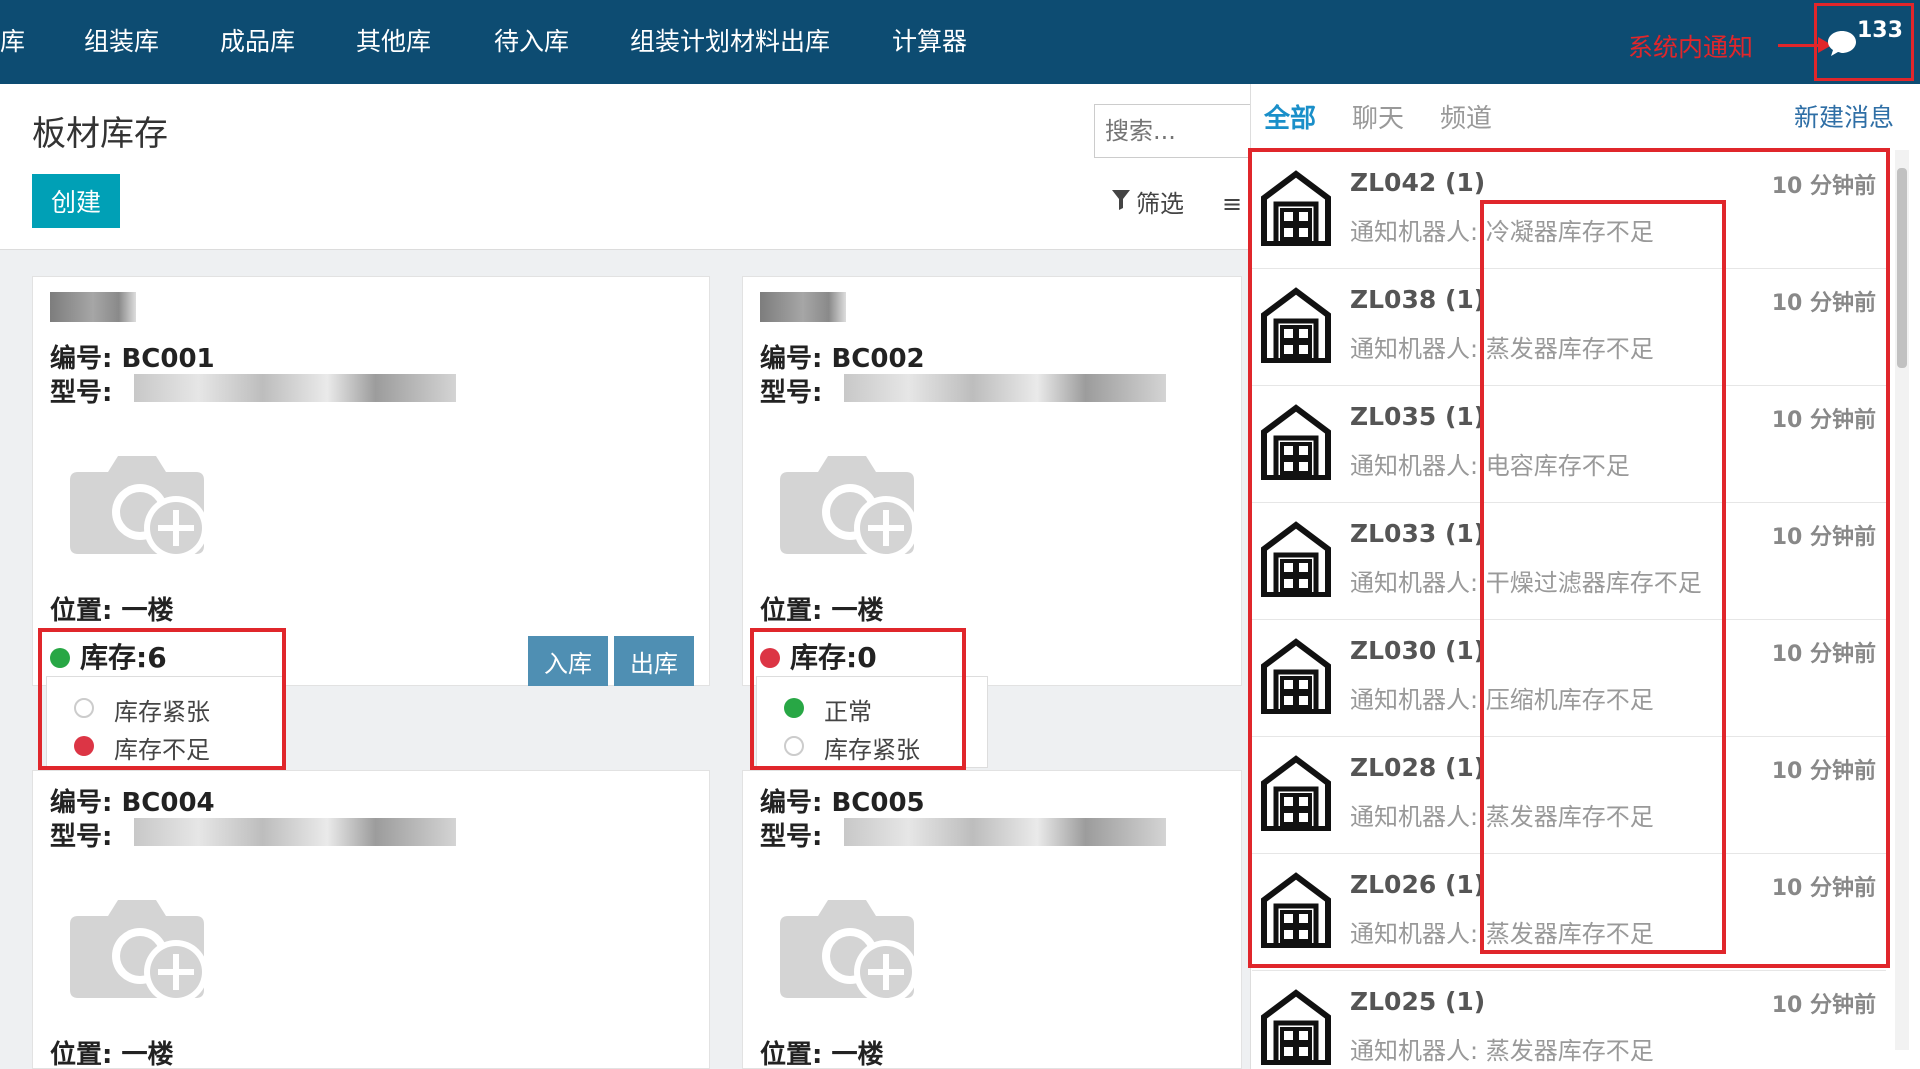 This screenshot has width=1920, height=1069. What do you see at coordinates (929, 40) in the screenshot?
I see `nav-item-calculator: 计算器` at bounding box center [929, 40].